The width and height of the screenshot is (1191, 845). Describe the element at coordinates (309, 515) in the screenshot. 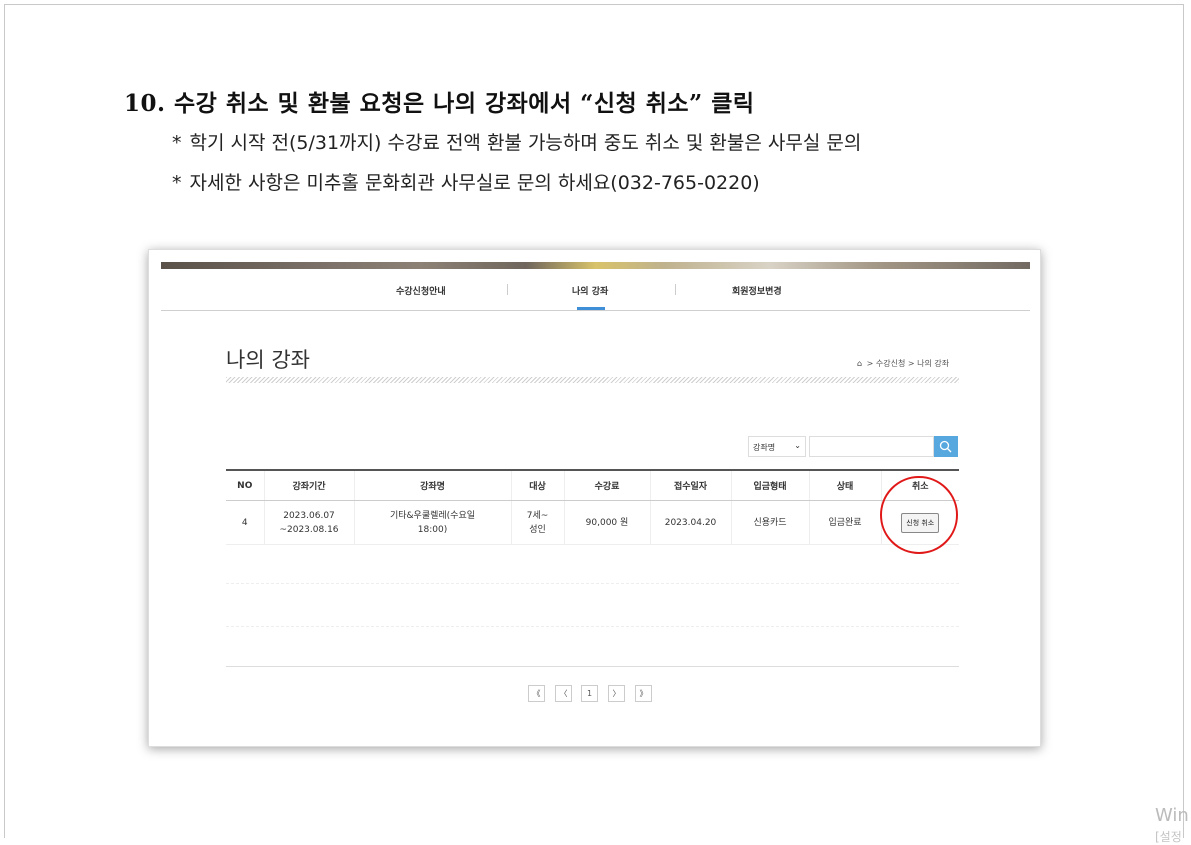

I see `period-start: 2023.06.07` at that location.